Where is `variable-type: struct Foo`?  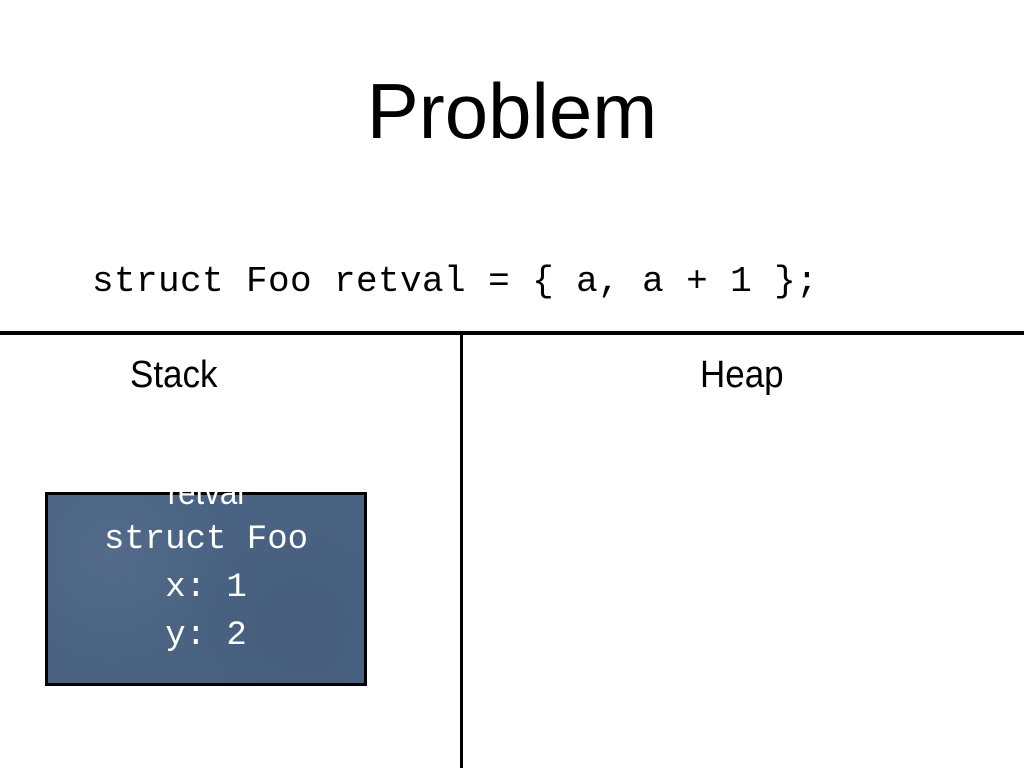
variable-type: struct Foo is located at coordinates (206, 540).